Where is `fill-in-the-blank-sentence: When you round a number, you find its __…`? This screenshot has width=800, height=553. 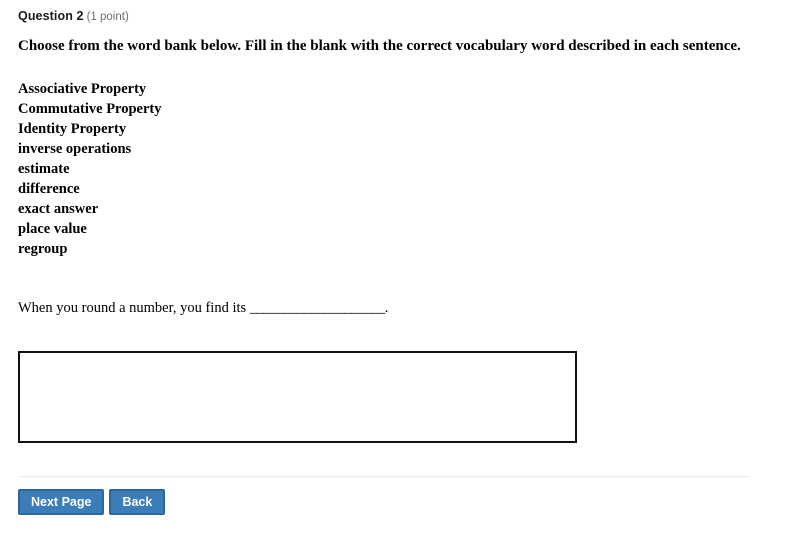
fill-in-the-blank-sentence: When you round a number, you find its __… is located at coordinates (203, 308).